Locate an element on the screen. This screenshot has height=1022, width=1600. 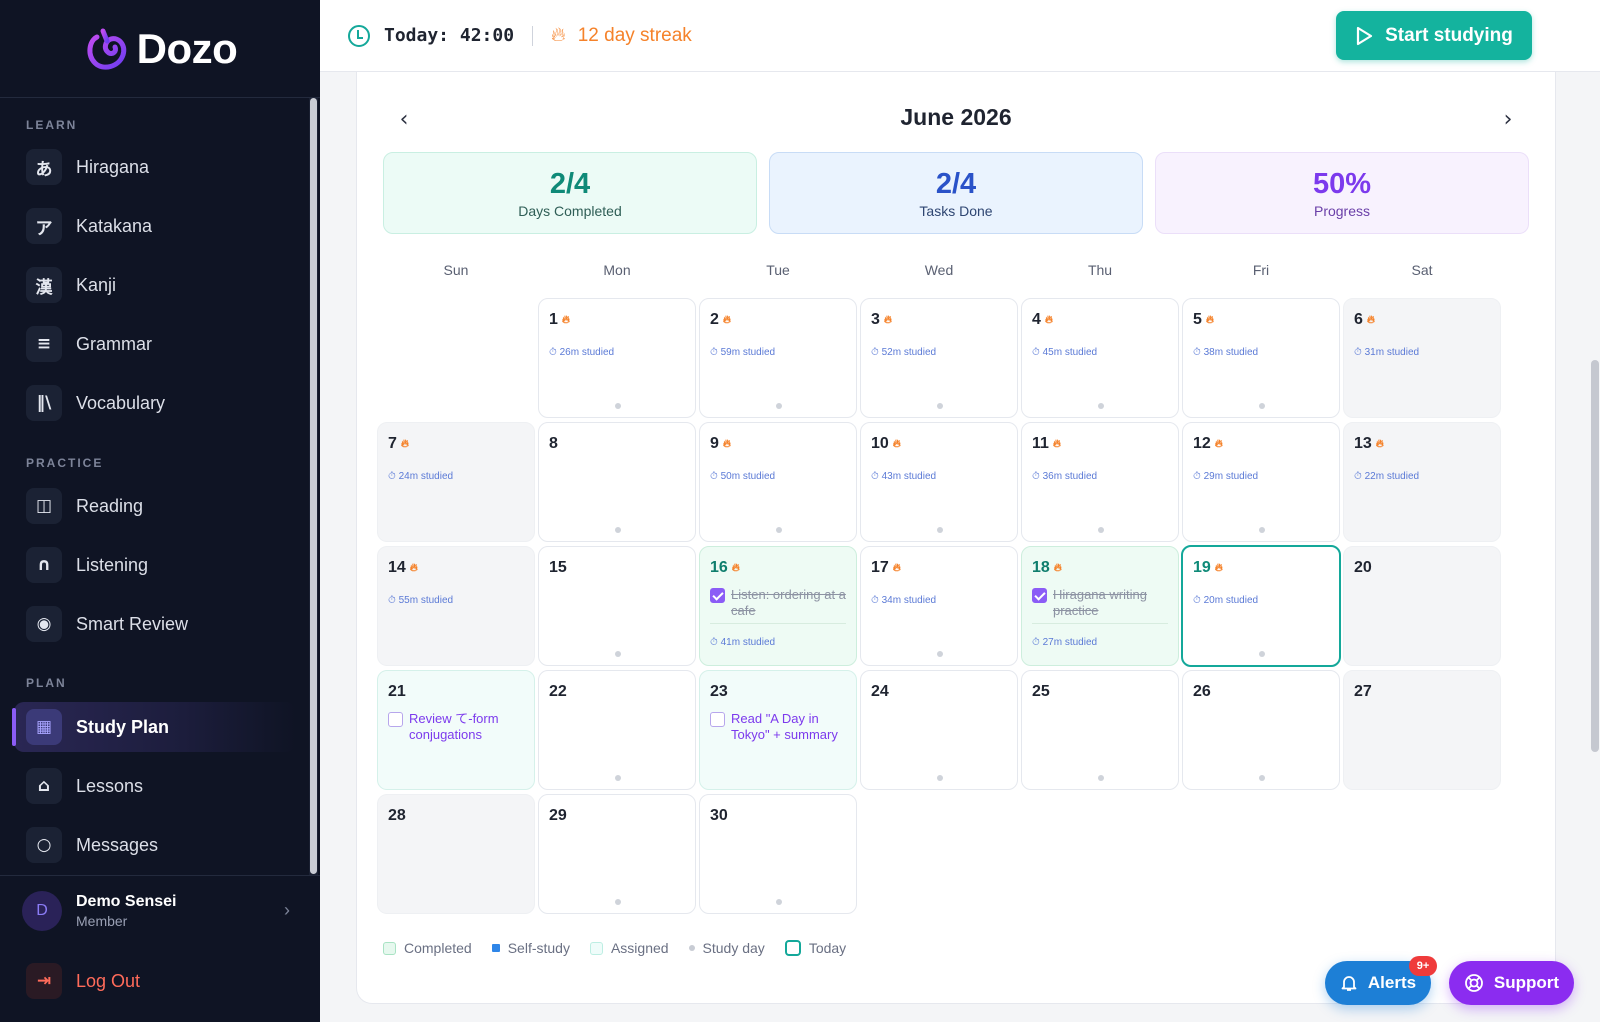
calendar-day-cell: 7 🔥︎ ⏱ 24m studied is located at coordinates (456, 482).